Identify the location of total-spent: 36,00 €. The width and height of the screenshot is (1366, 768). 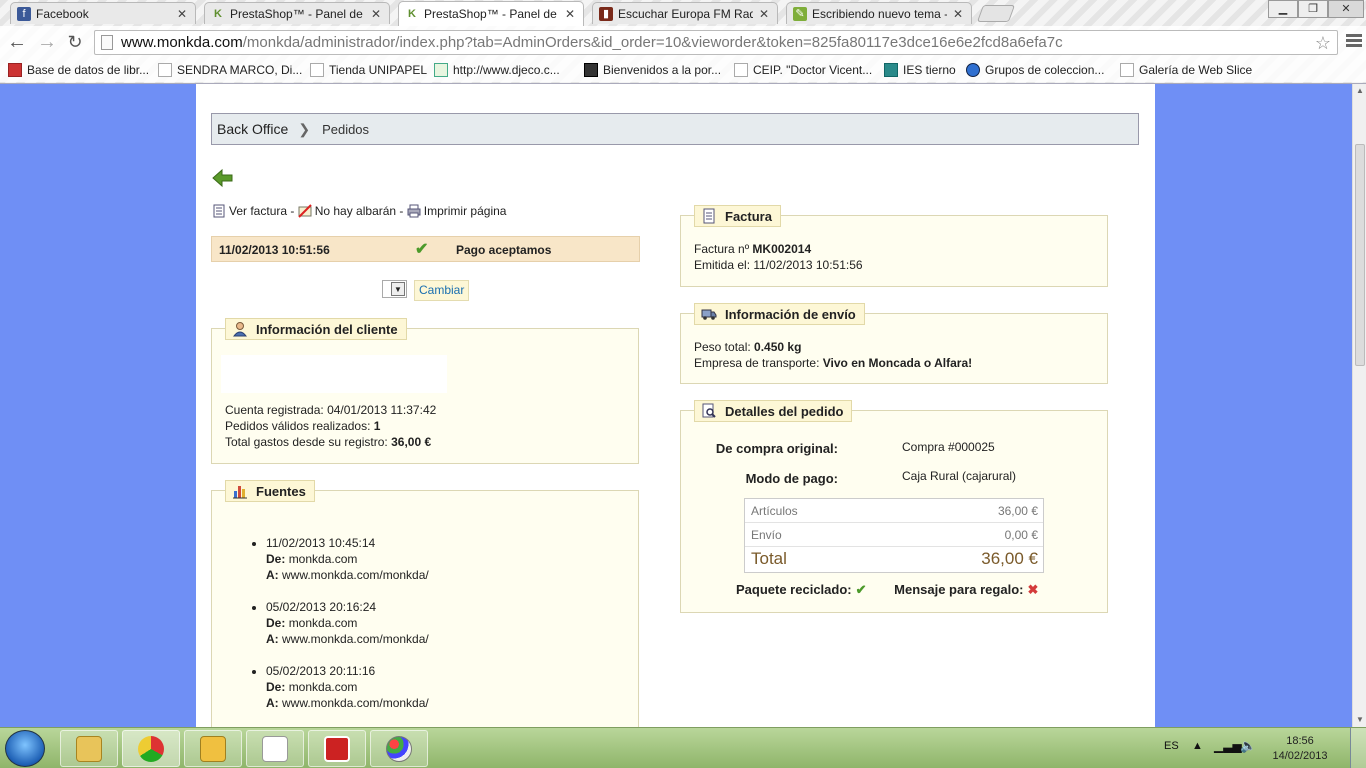
(411, 442).